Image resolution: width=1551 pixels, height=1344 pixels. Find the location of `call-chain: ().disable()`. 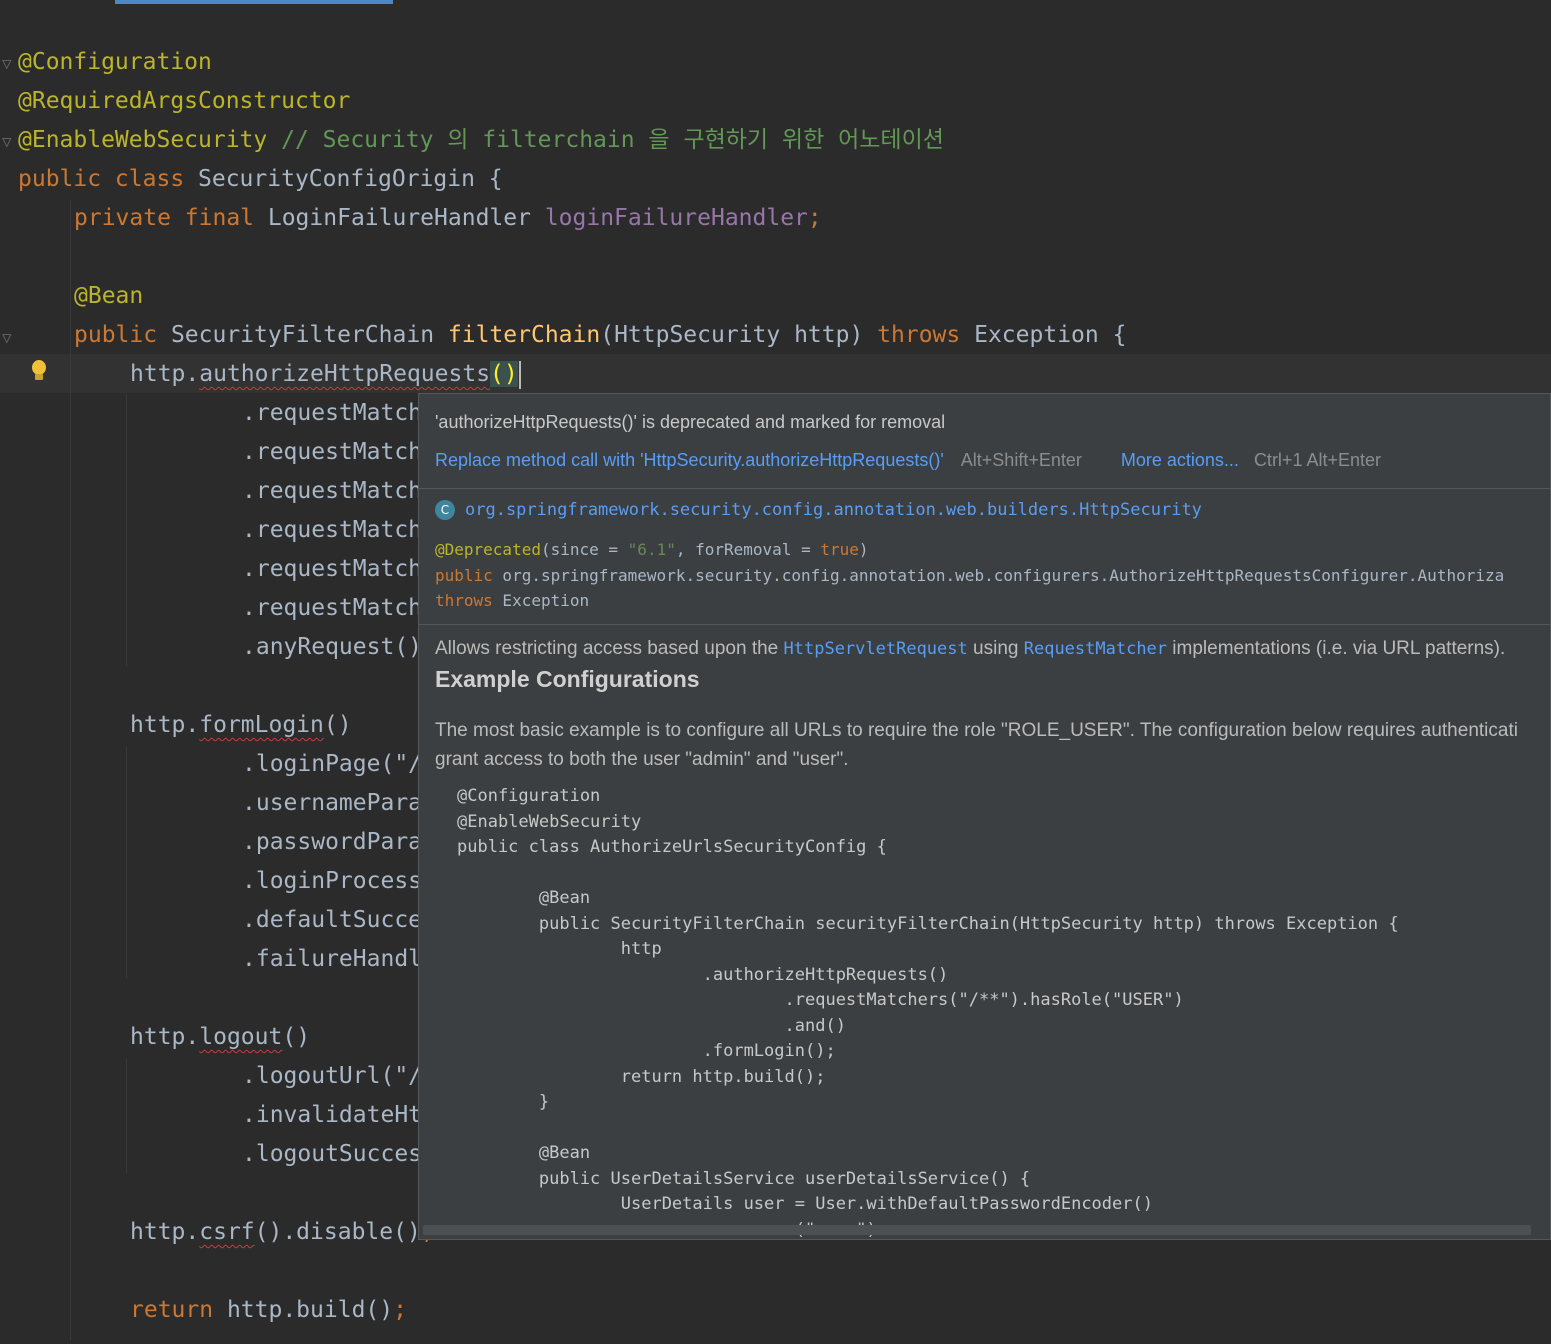

call-chain: ().disable() is located at coordinates (337, 1232).